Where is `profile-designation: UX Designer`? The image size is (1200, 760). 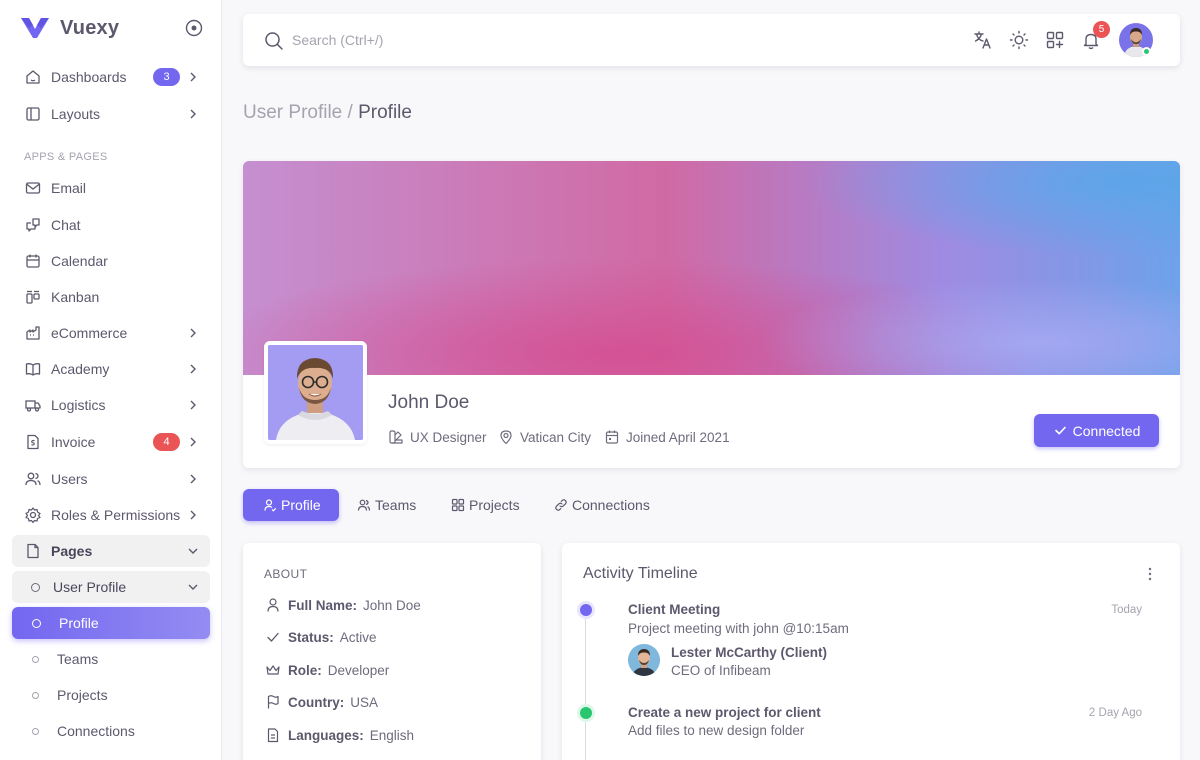
profile-designation: UX Designer is located at coordinates (437, 437).